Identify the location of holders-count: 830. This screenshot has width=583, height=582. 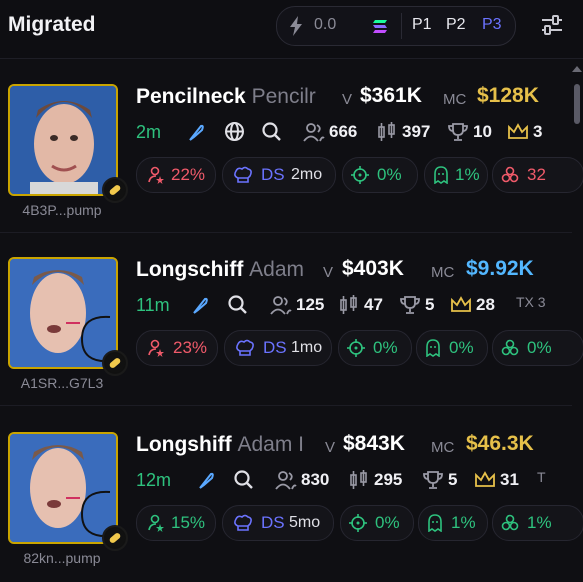
(315, 479).